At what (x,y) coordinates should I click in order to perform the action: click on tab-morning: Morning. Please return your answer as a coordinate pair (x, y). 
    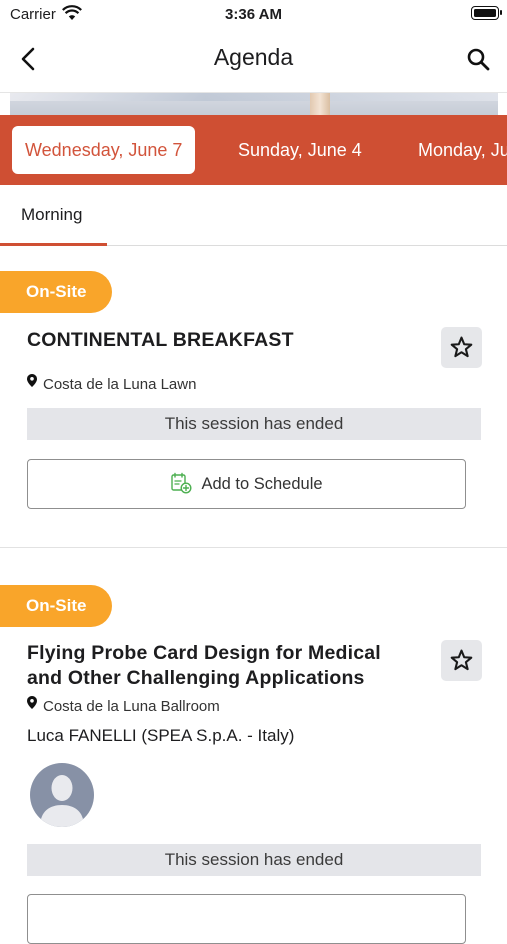
    Looking at the image, I should click on (53, 215).